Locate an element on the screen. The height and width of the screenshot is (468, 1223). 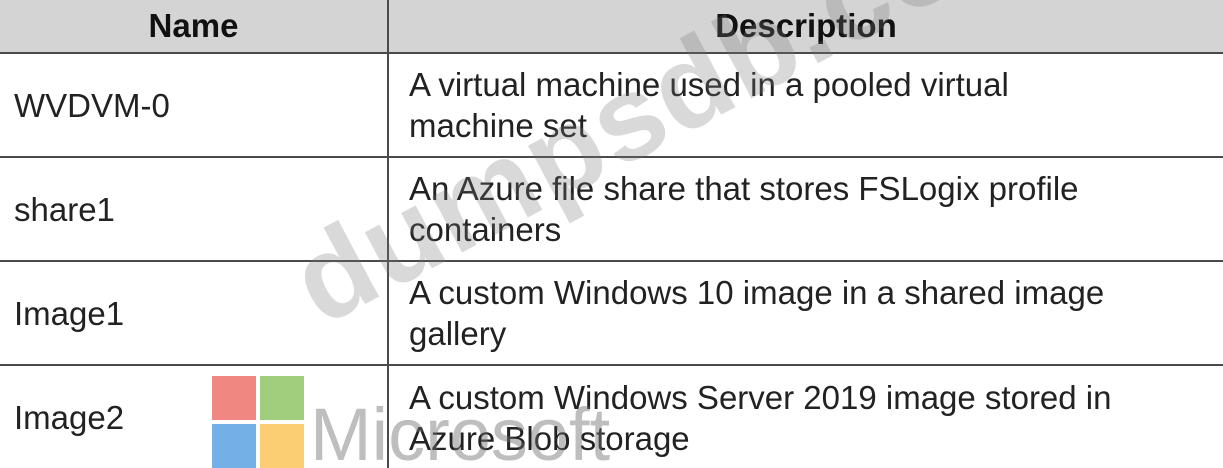
cell-name: Image1 is located at coordinates (194, 313).